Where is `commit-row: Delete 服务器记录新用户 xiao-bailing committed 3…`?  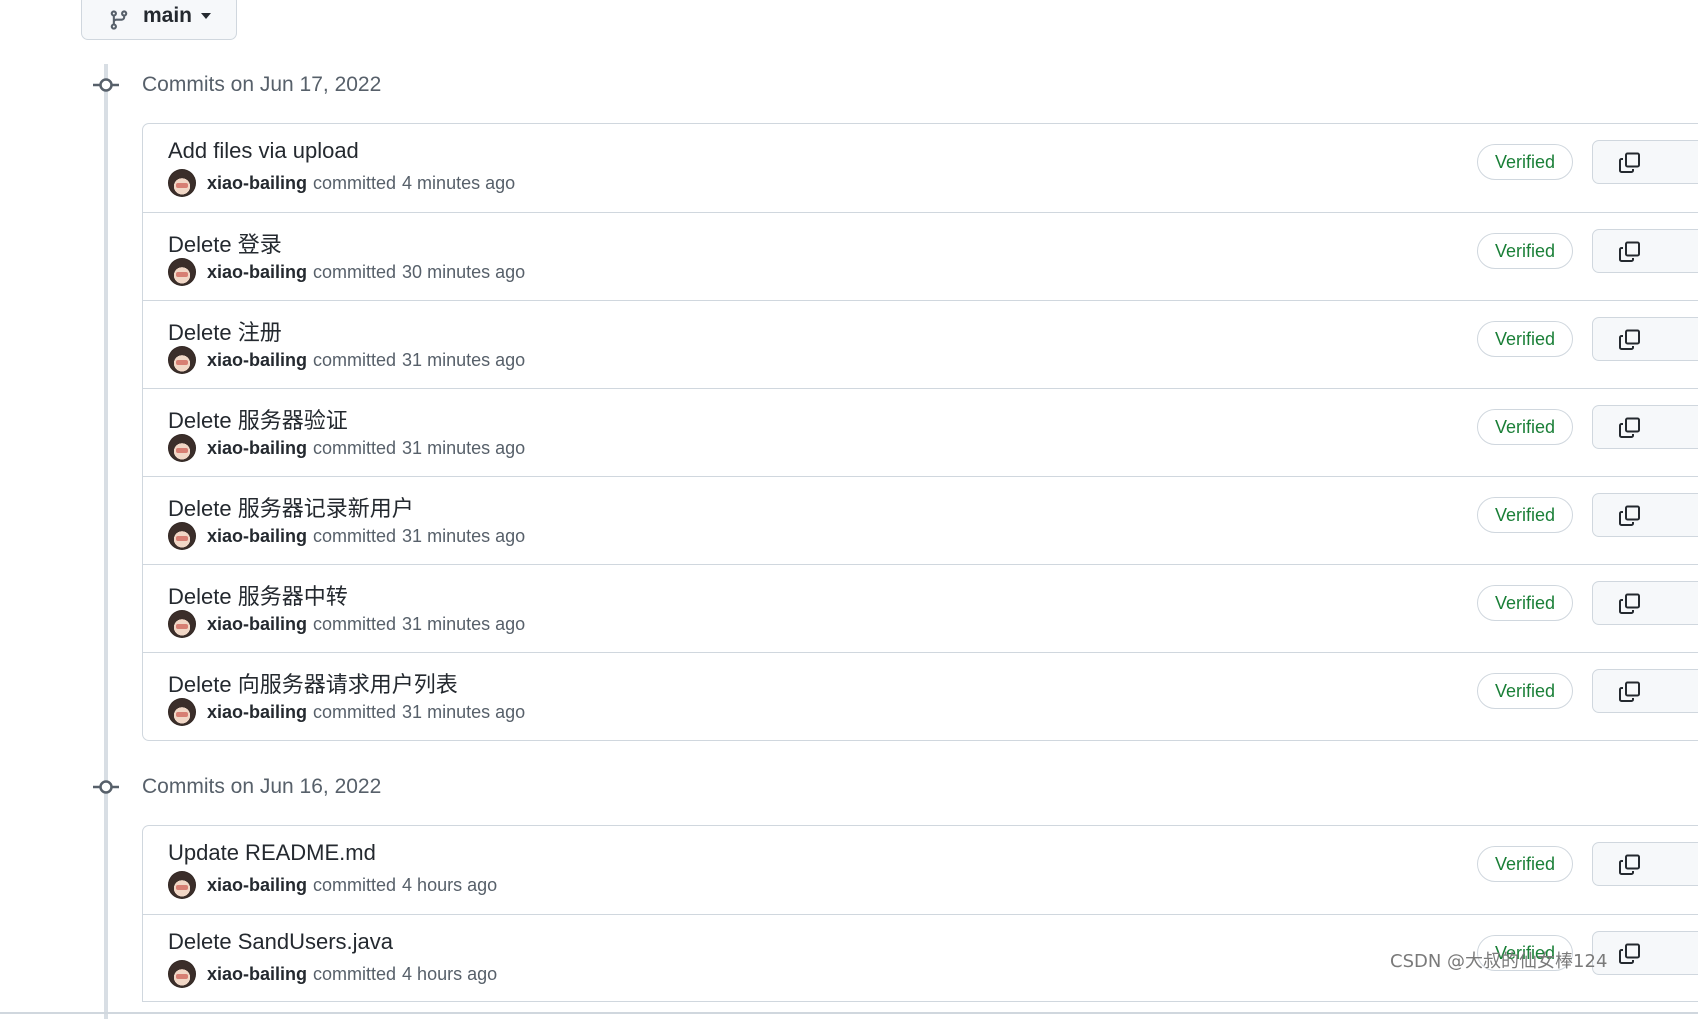 commit-row: Delete 服务器记录新用户 xiao-bailing committed 3… is located at coordinates (920, 520).